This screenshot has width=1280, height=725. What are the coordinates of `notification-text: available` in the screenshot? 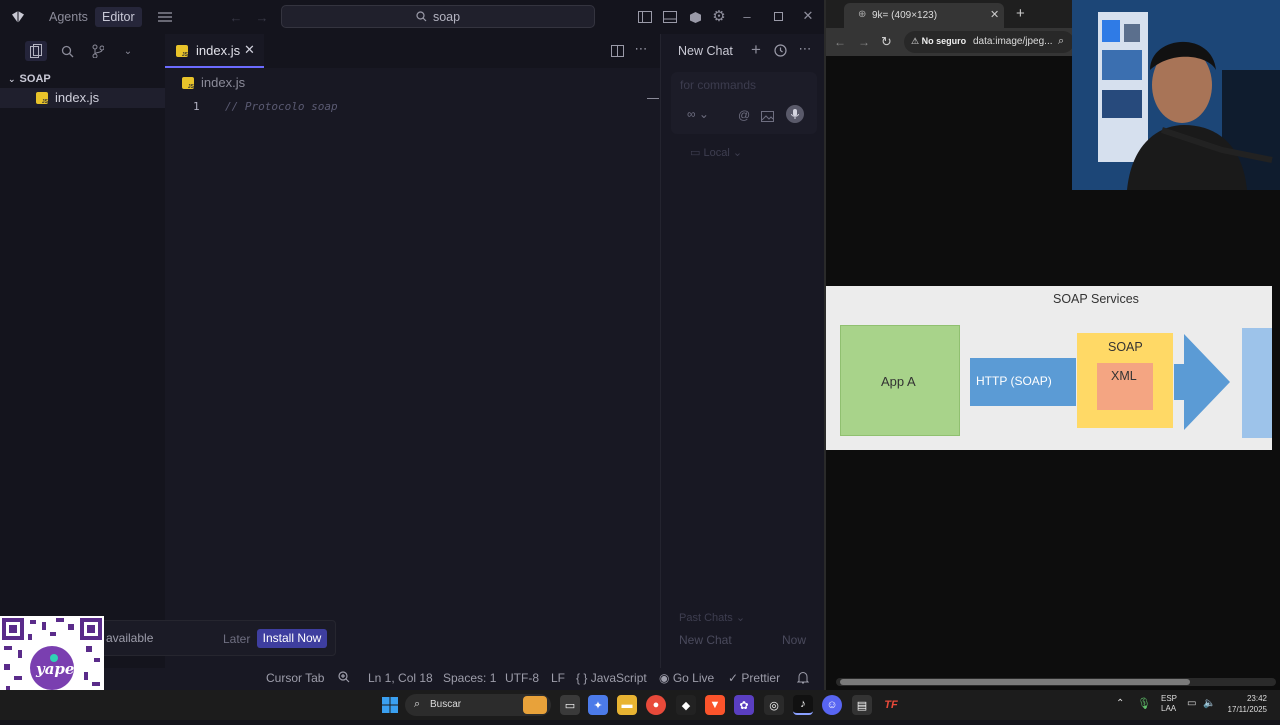 It's located at (130, 638).